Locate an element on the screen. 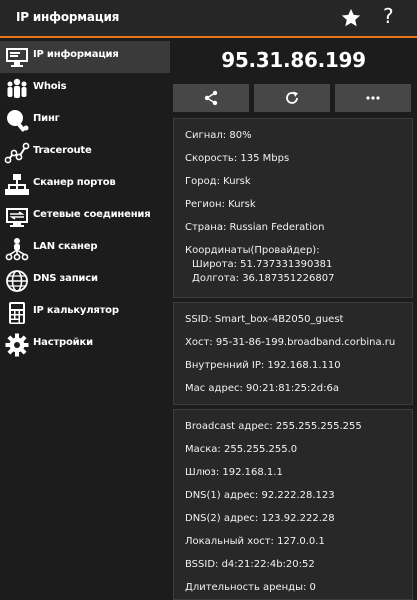  sidebar-item-ip-calculator: IP калькулятор is located at coordinates (85, 313).